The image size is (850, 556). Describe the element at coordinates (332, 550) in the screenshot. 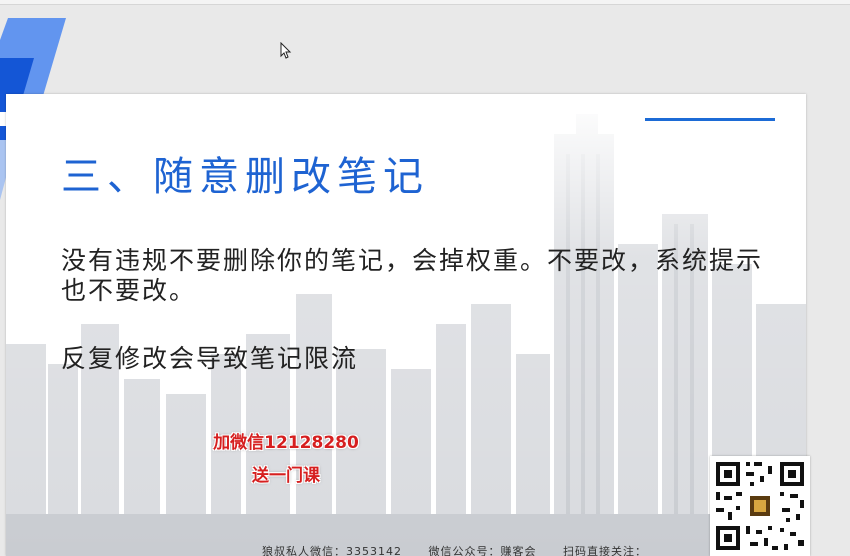

I see `footer-private-wechat: 狼叔私人微信：3353142` at that location.